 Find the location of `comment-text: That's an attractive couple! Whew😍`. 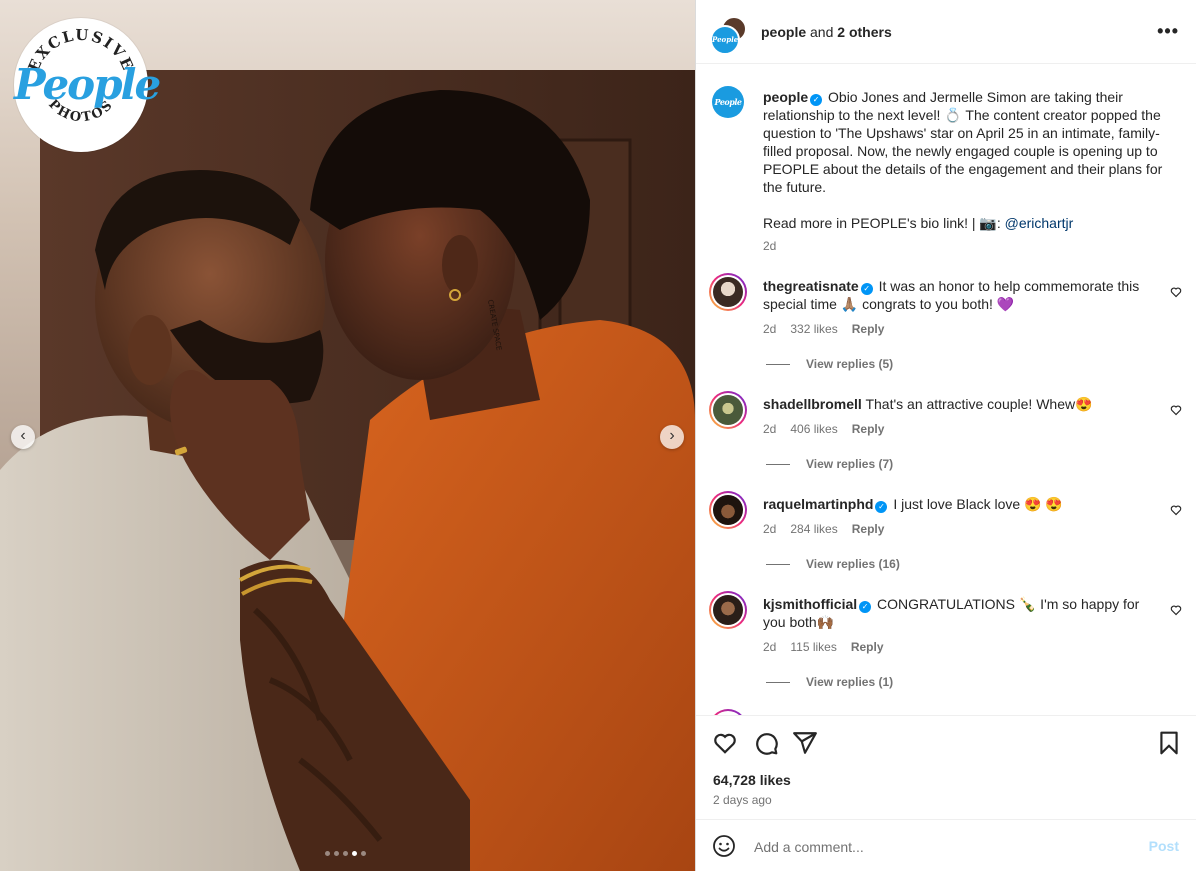

comment-text: That's an attractive couple! Whew😍 is located at coordinates (979, 404).